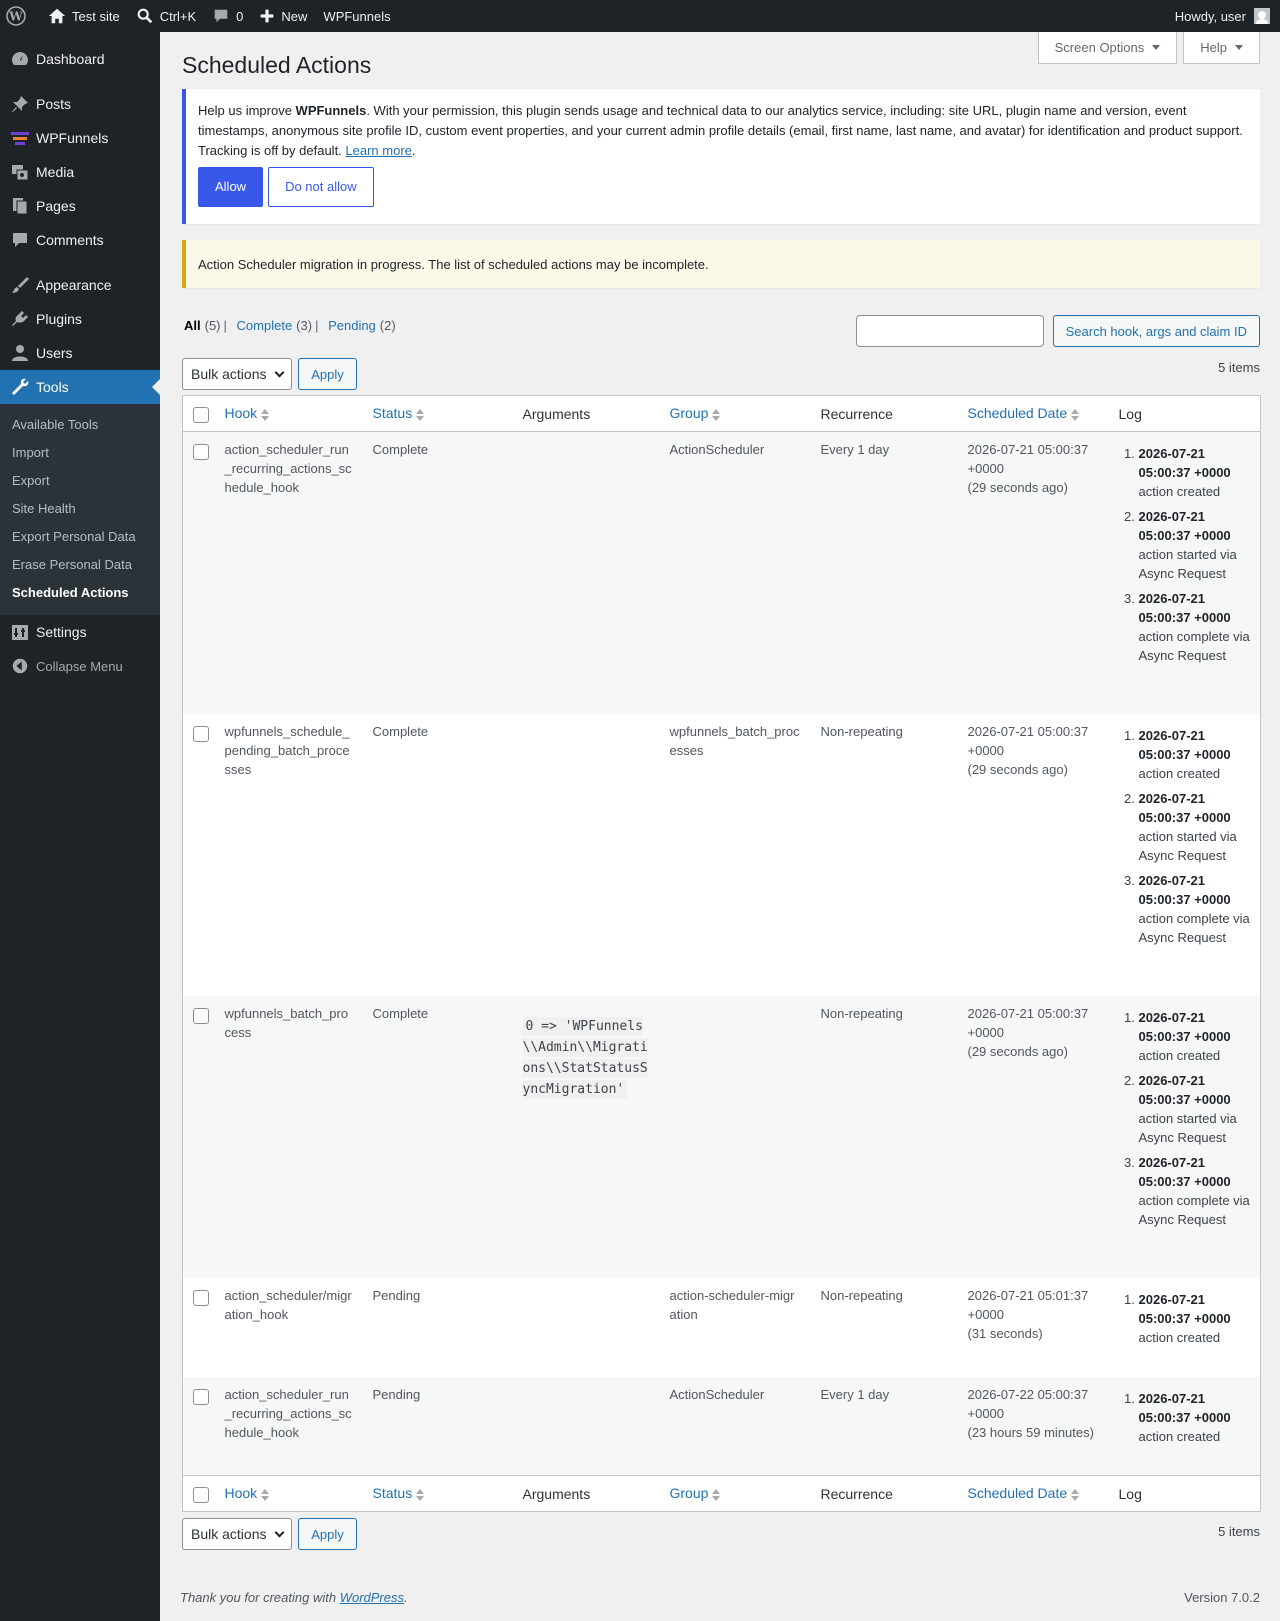 This screenshot has height=1621, width=1280. I want to click on site-name-link: Test site, so click(84, 16).